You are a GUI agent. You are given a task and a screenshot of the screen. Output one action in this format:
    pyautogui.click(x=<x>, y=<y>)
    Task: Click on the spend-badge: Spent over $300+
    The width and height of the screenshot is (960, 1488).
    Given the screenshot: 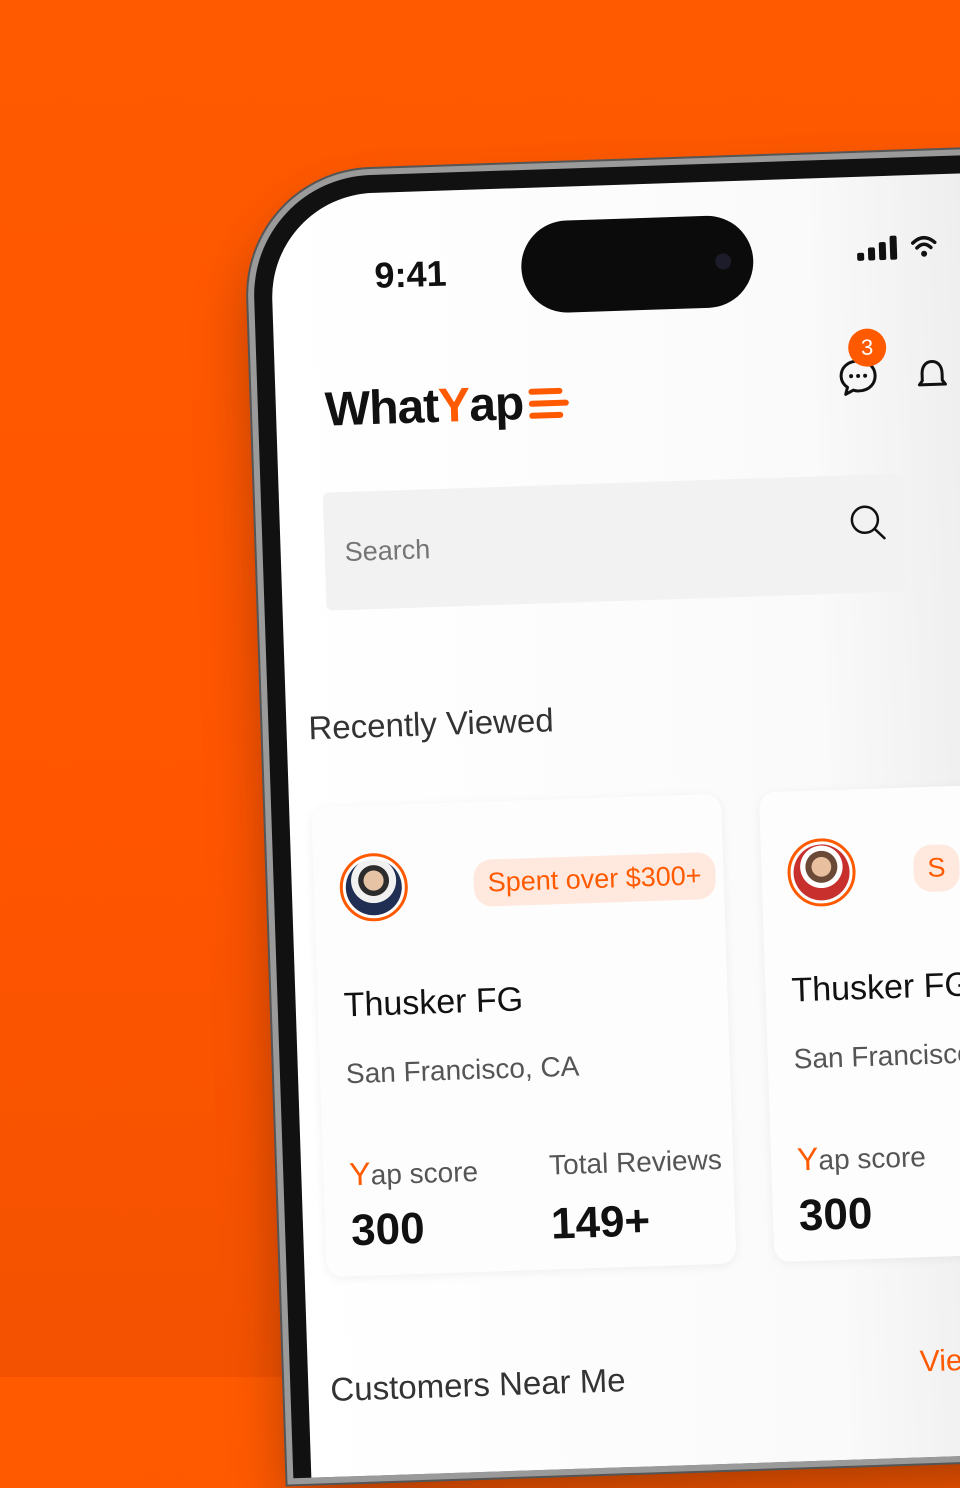 What is the action you would take?
    pyautogui.click(x=594, y=879)
    